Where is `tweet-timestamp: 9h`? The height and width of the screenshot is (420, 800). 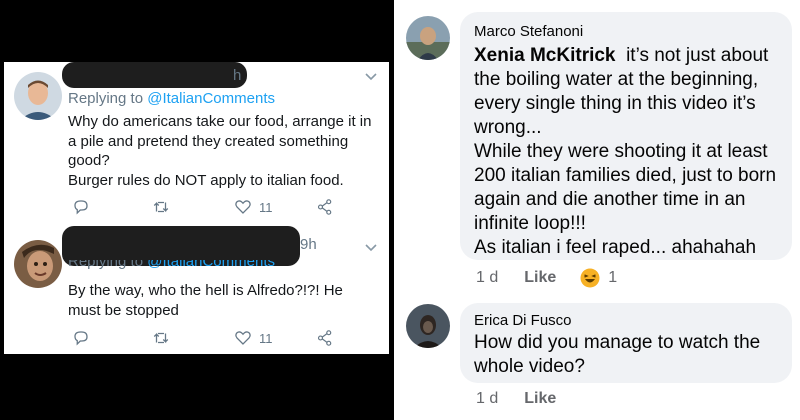 tweet-timestamp: 9h is located at coordinates (308, 244).